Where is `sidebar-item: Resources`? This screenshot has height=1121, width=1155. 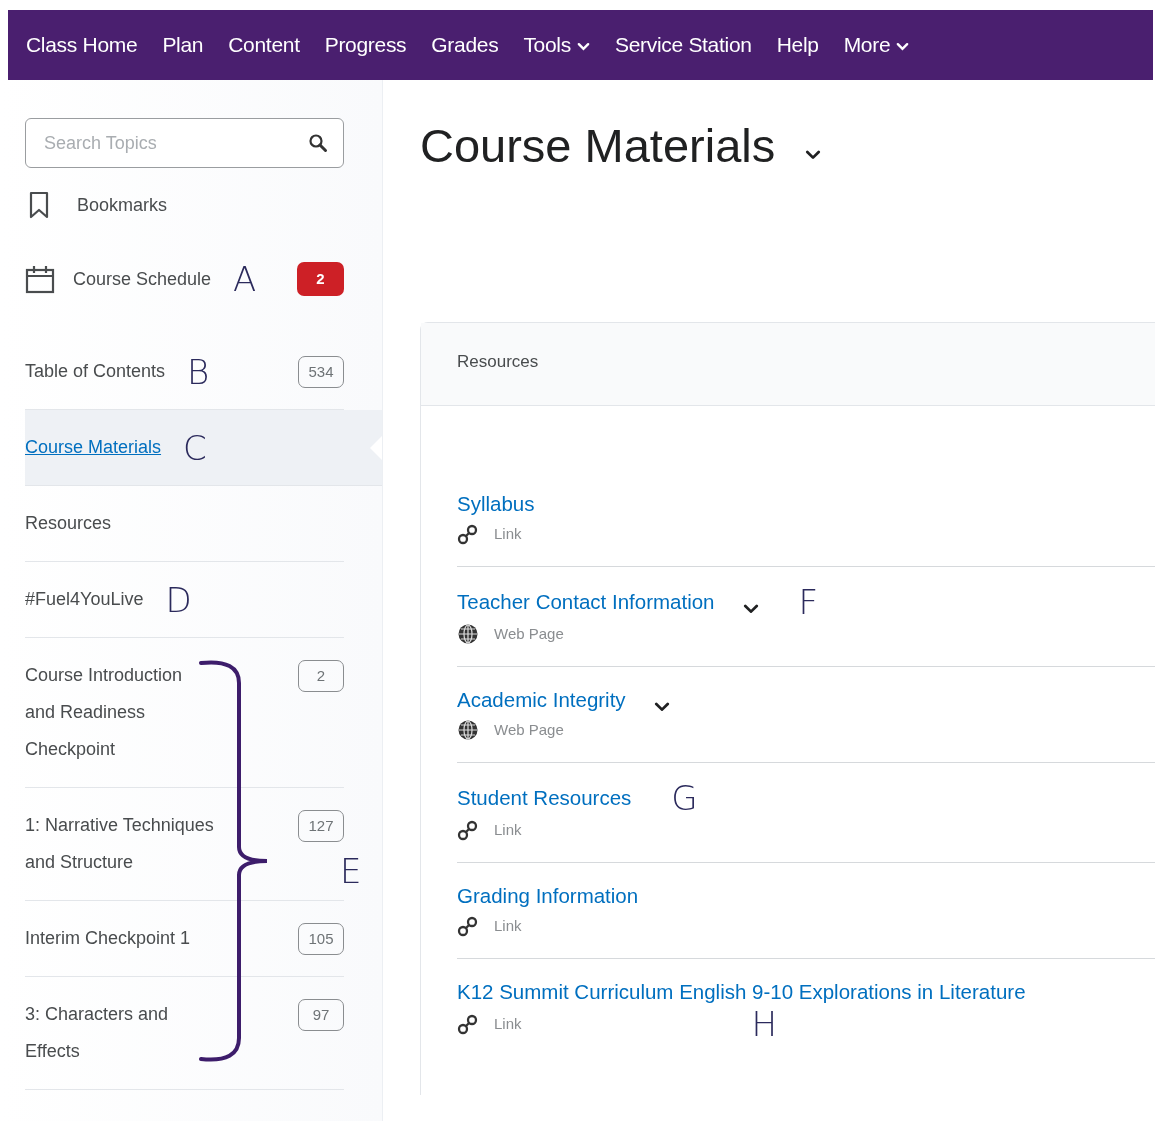
sidebar-item: Resources is located at coordinates (68, 523).